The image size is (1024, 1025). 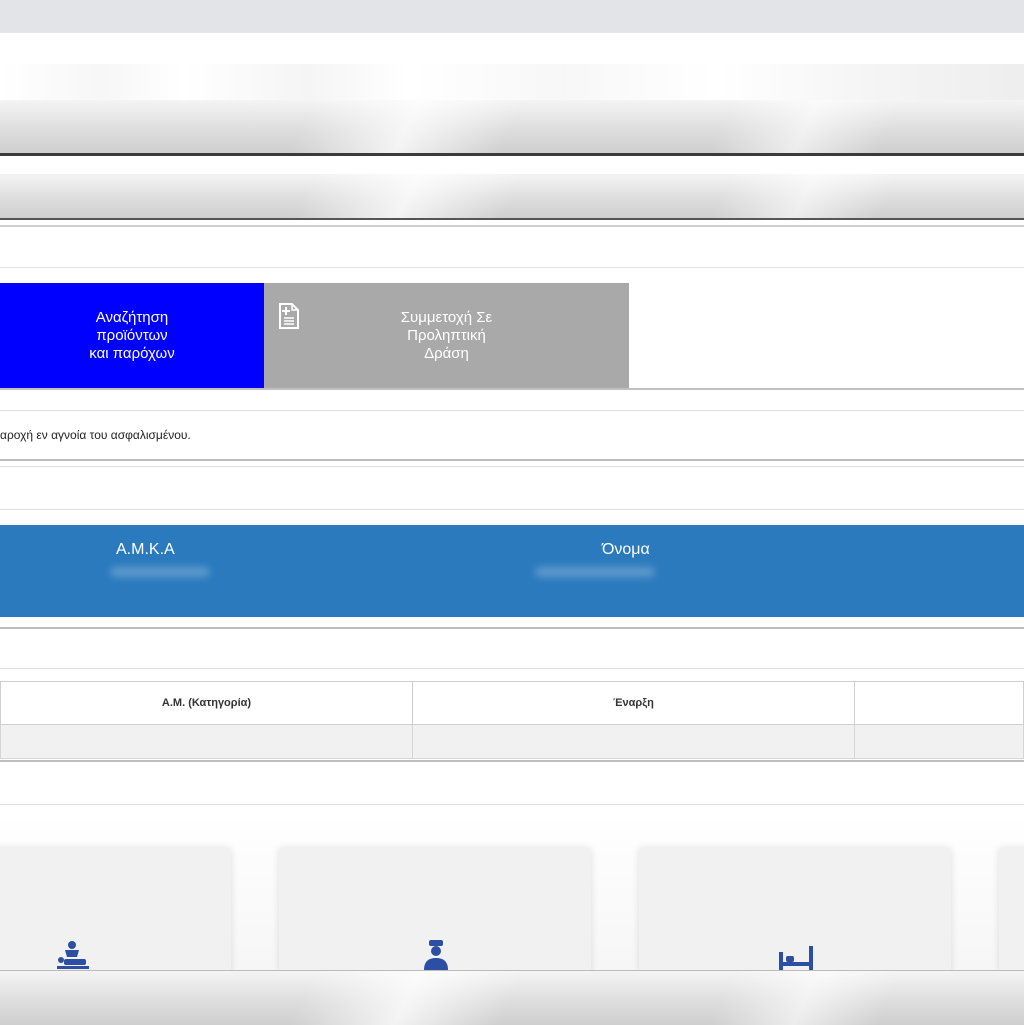 What do you see at coordinates (796, 959) in the screenshot?
I see `hospital-bed-icon` at bounding box center [796, 959].